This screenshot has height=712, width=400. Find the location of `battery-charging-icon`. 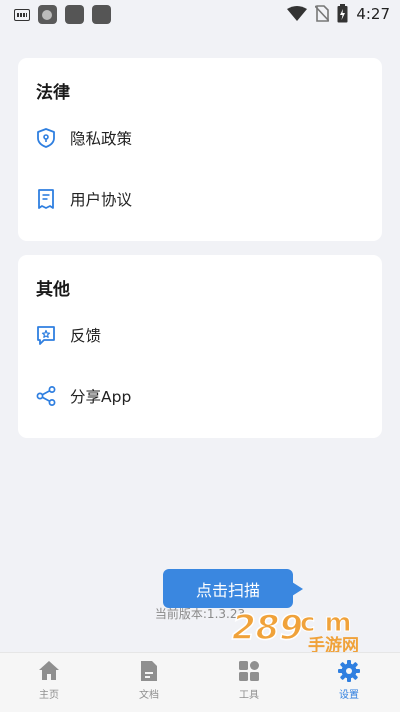

battery-charging-icon is located at coordinates (342, 13).